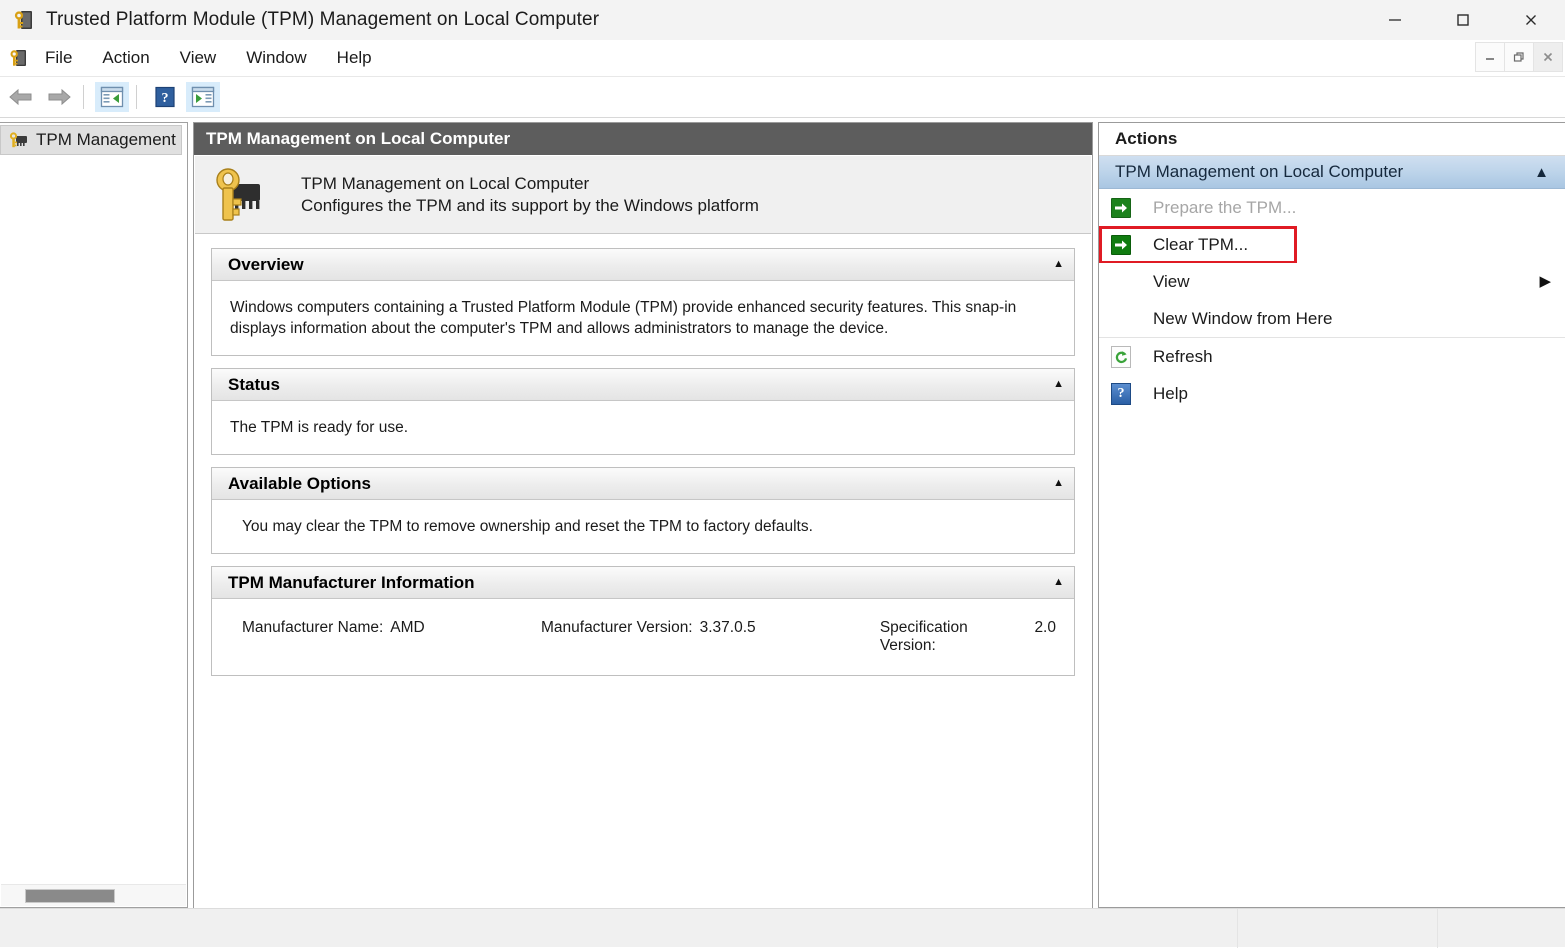 The width and height of the screenshot is (1565, 948). I want to click on status-bar, so click(782, 928).